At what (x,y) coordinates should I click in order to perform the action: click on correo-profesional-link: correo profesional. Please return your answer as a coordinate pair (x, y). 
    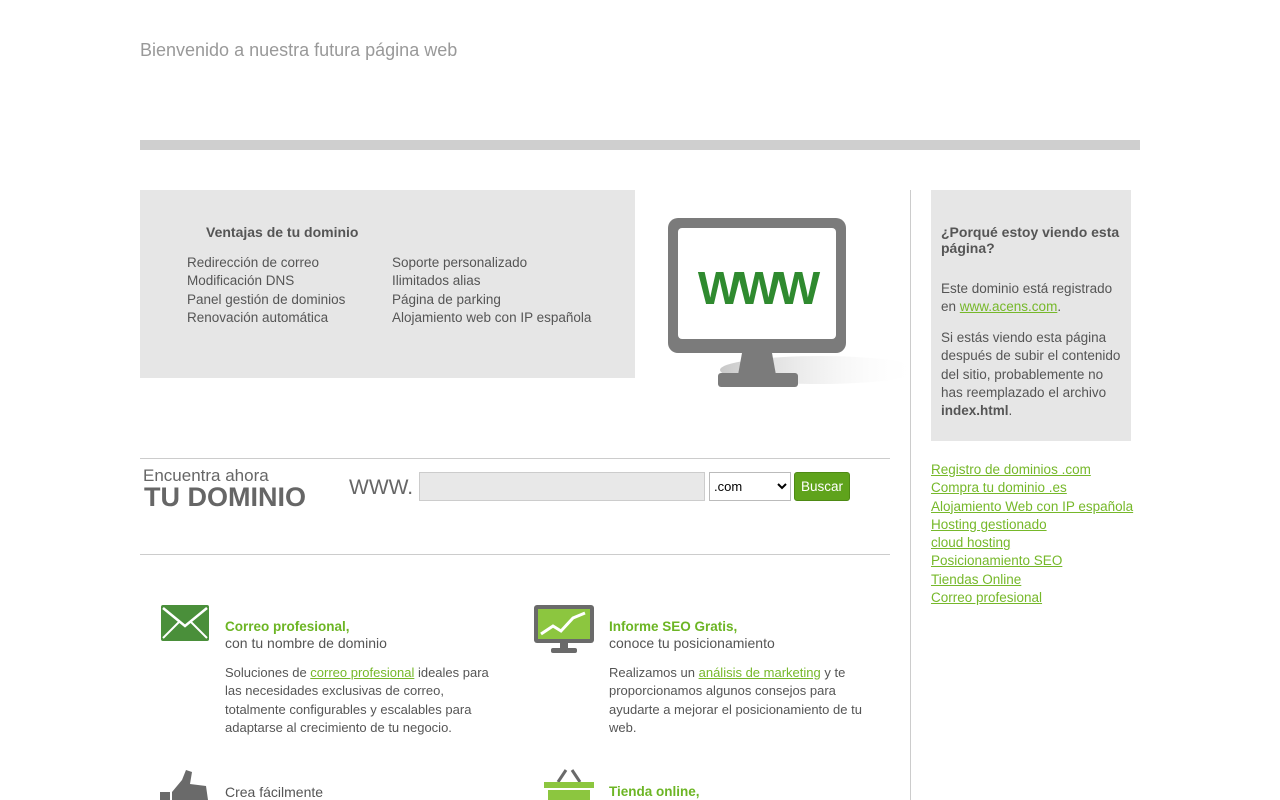
    Looking at the image, I should click on (362, 672).